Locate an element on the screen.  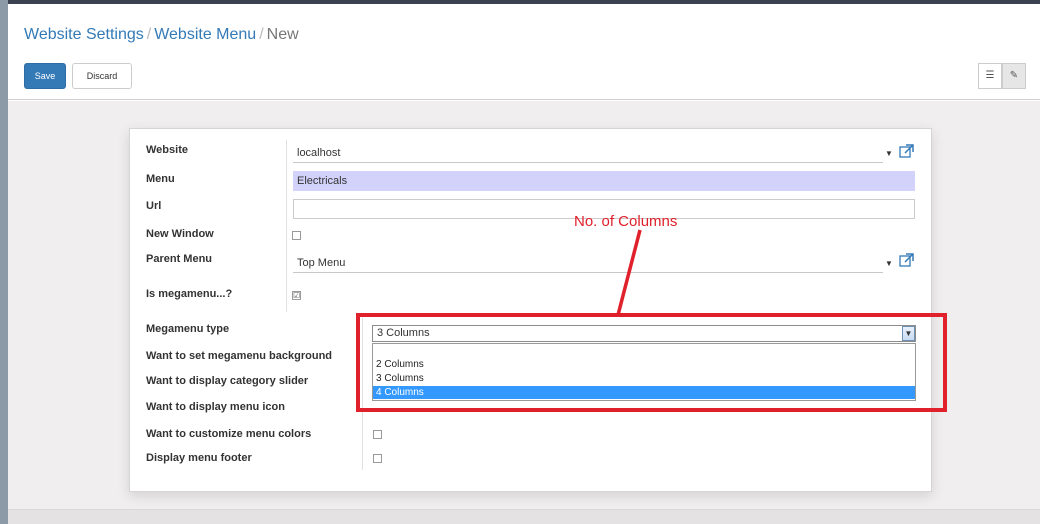
annotation-arrow is located at coordinates (629, 272).